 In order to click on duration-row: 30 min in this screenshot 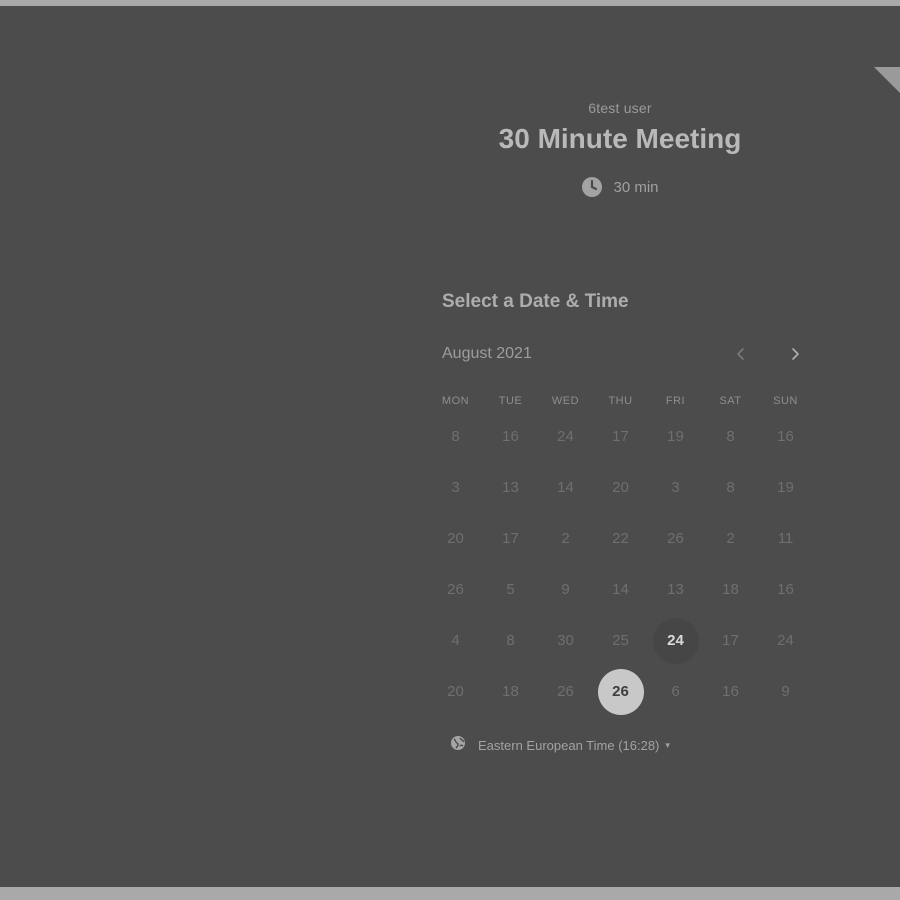, I will do `click(620, 187)`.